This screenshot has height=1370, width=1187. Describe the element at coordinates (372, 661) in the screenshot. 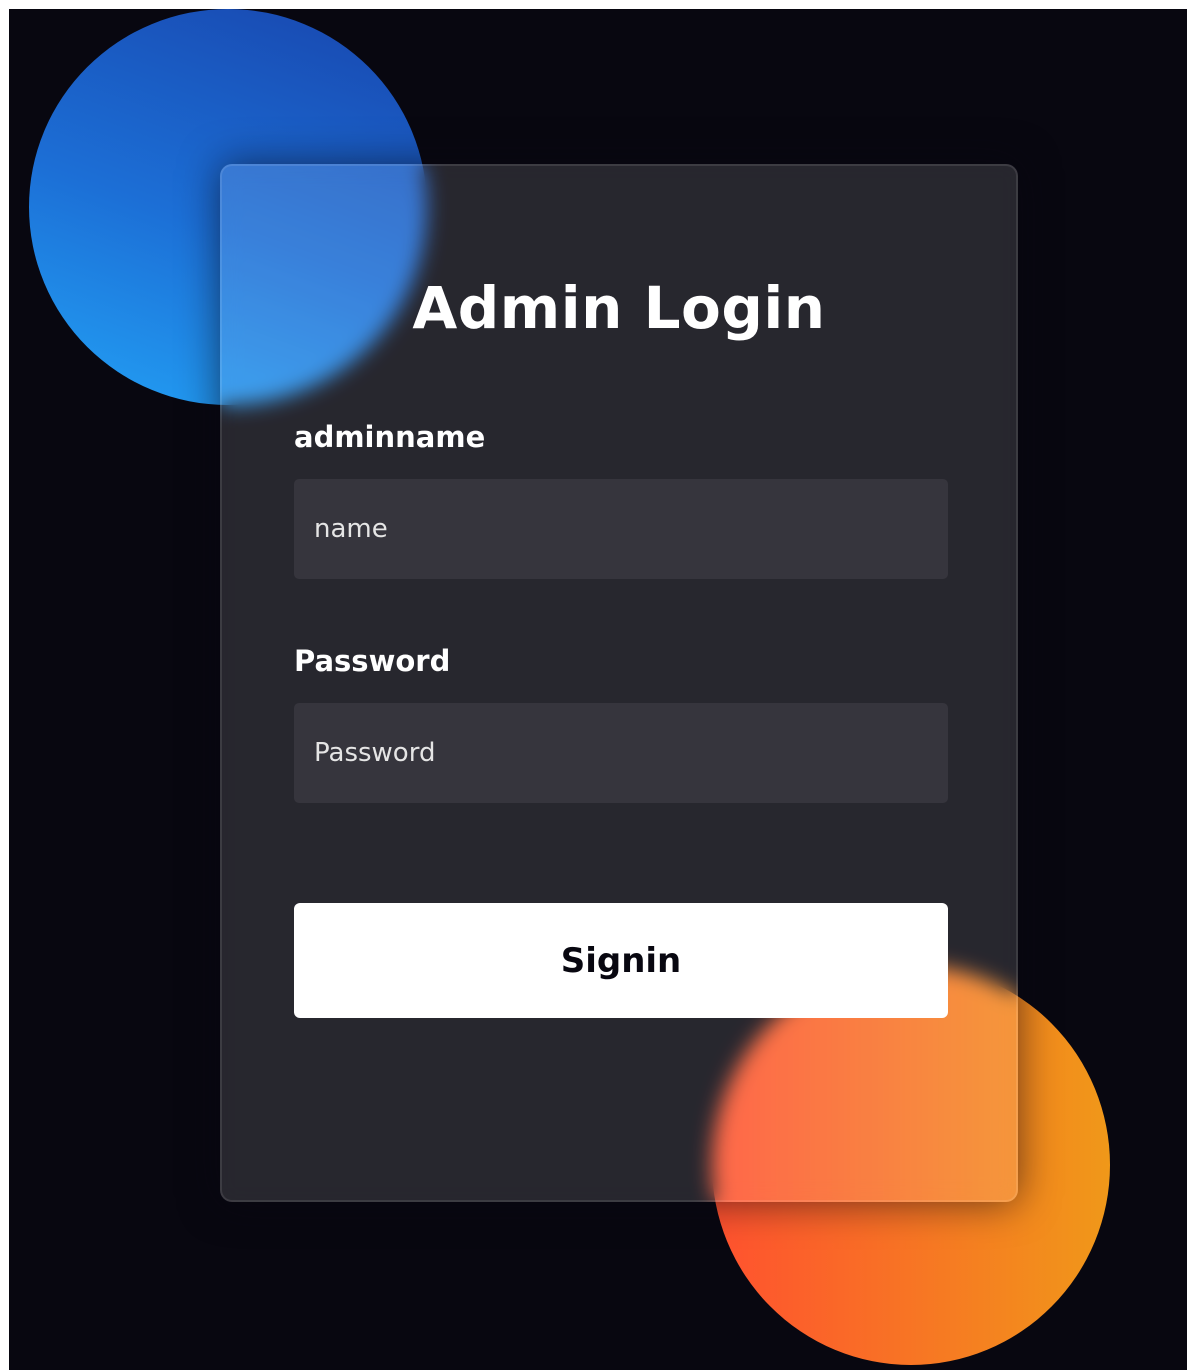

I see `password-label: Password` at that location.